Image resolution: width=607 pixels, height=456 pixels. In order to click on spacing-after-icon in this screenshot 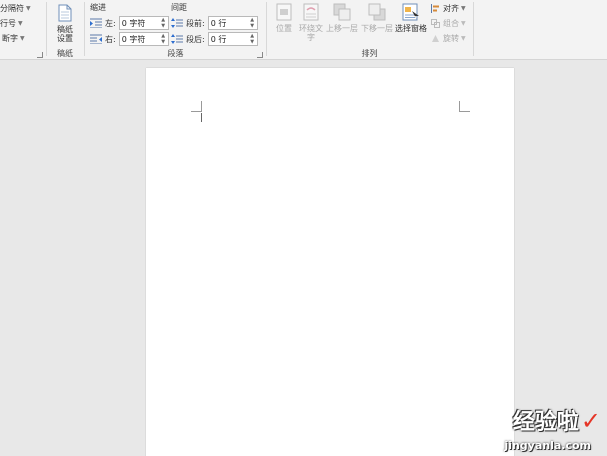, I will do `click(177, 39)`.